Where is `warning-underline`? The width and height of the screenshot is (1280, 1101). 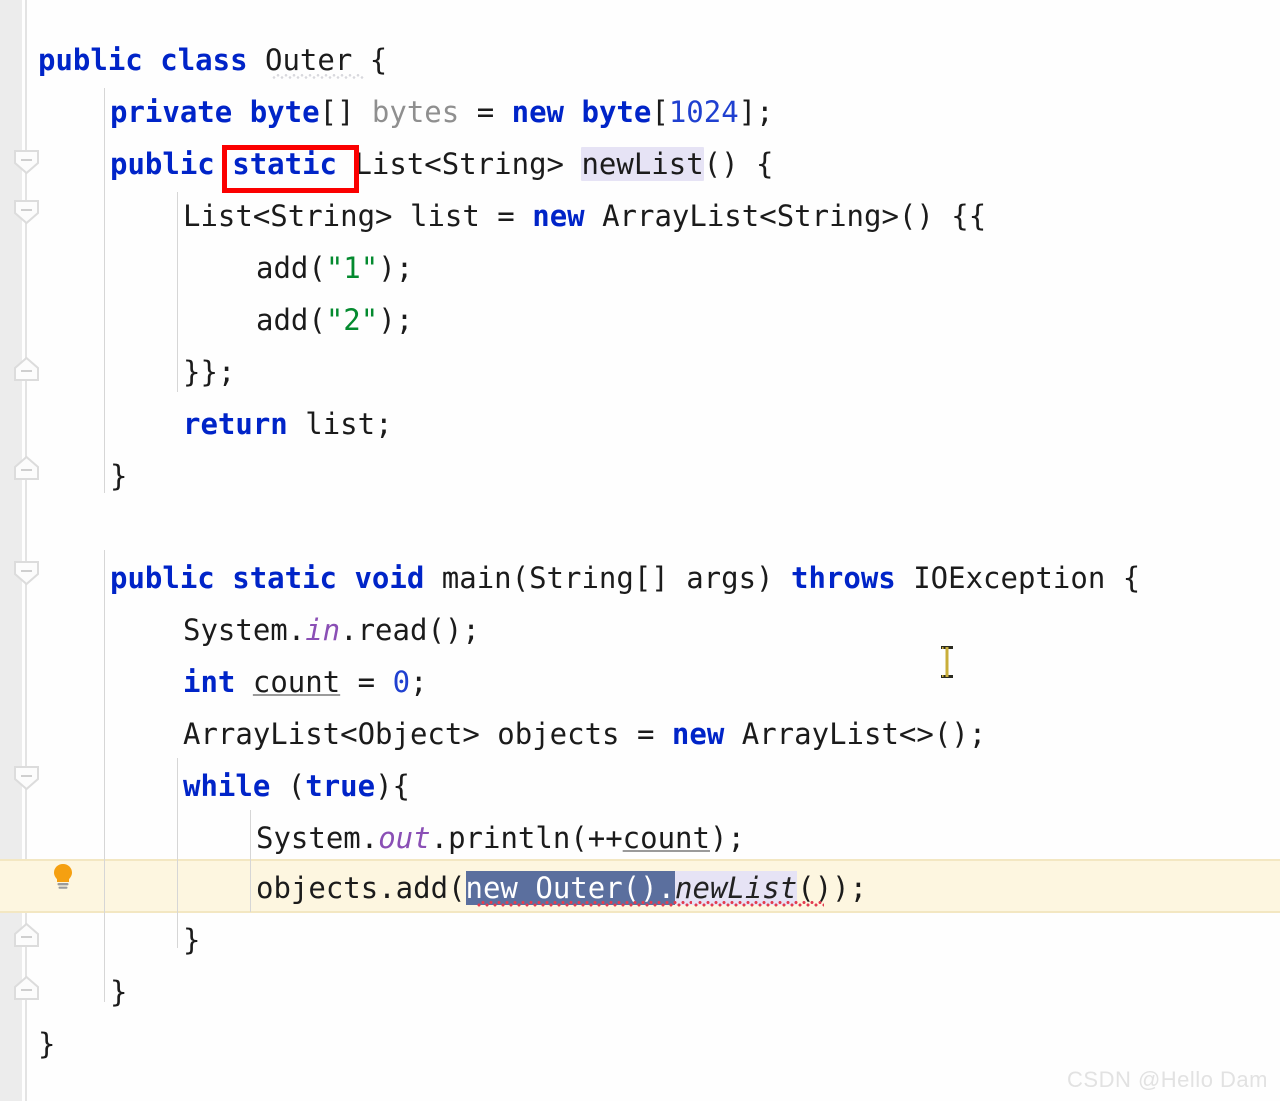 warning-underline is located at coordinates (318, 76).